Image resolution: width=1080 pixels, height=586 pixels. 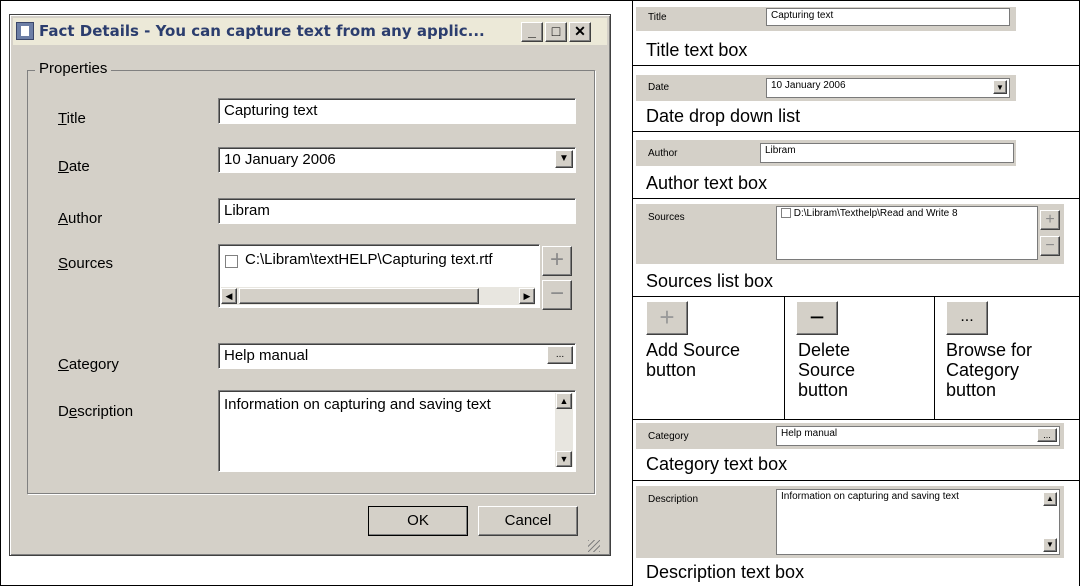 I want to click on author-input: Libram, so click(x=397, y=211).